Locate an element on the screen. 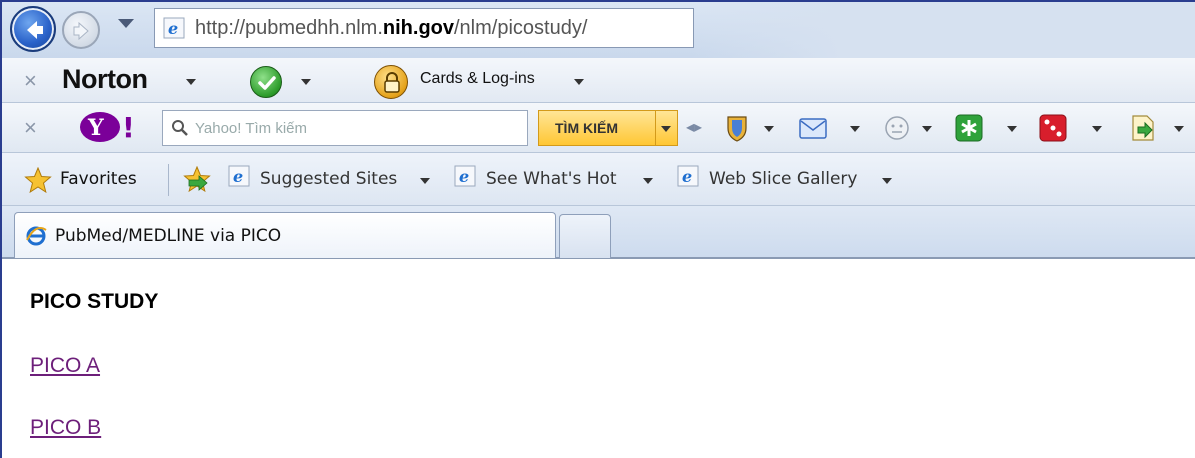 This screenshot has width=1195, height=458. svg-text: Y is located at coordinates (95, 128).